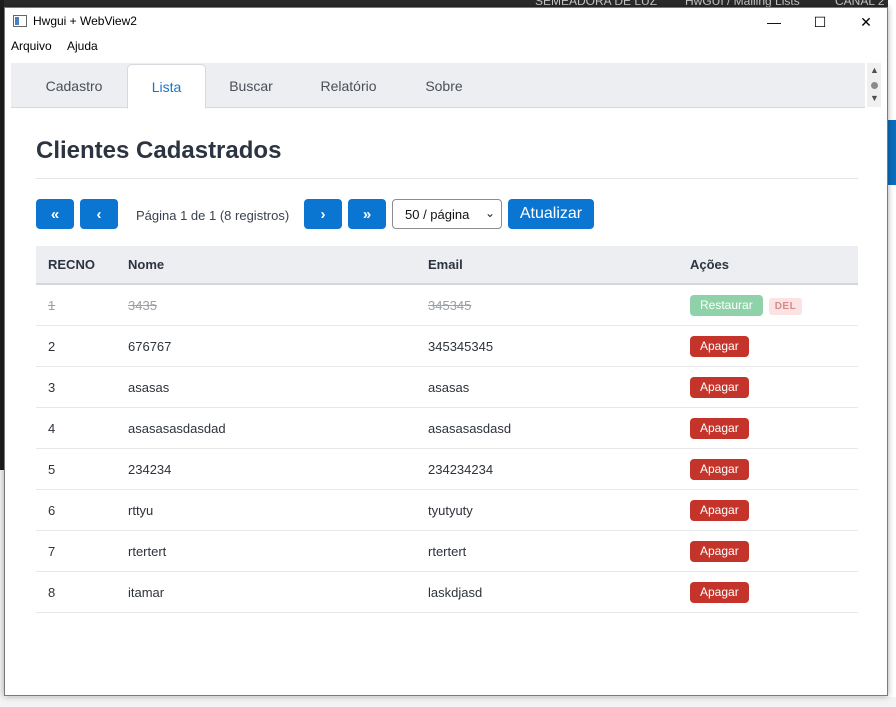 This screenshot has width=896, height=707. I want to click on cell-nome: 234234, so click(278, 469).